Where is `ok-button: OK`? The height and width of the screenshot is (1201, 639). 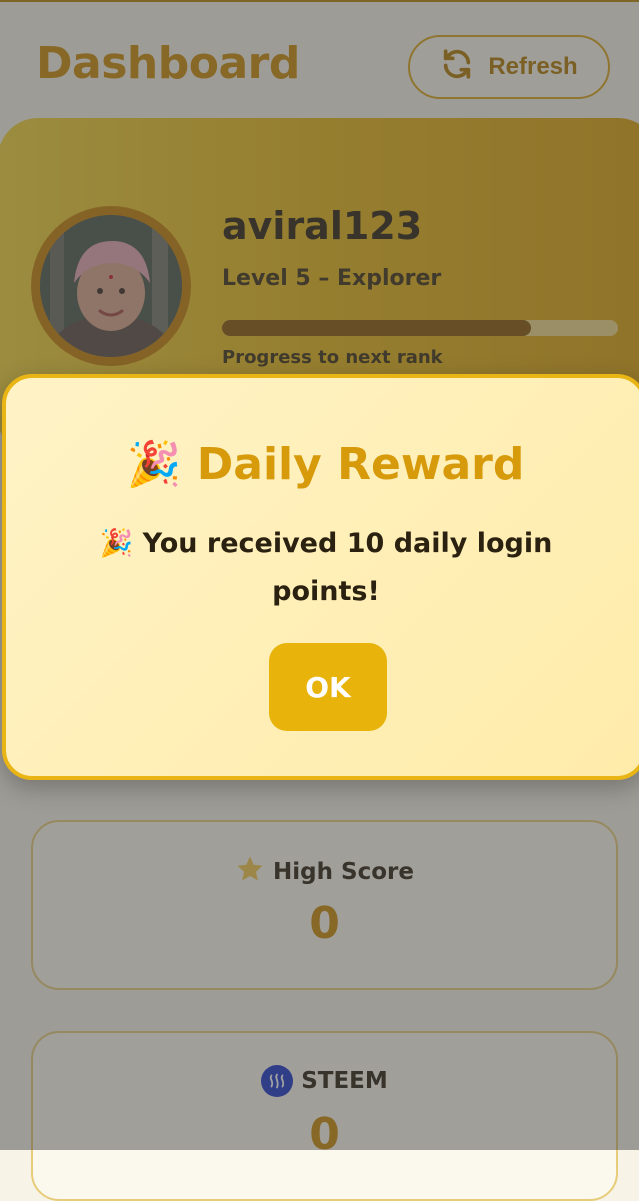
ok-button: OK is located at coordinates (328, 687).